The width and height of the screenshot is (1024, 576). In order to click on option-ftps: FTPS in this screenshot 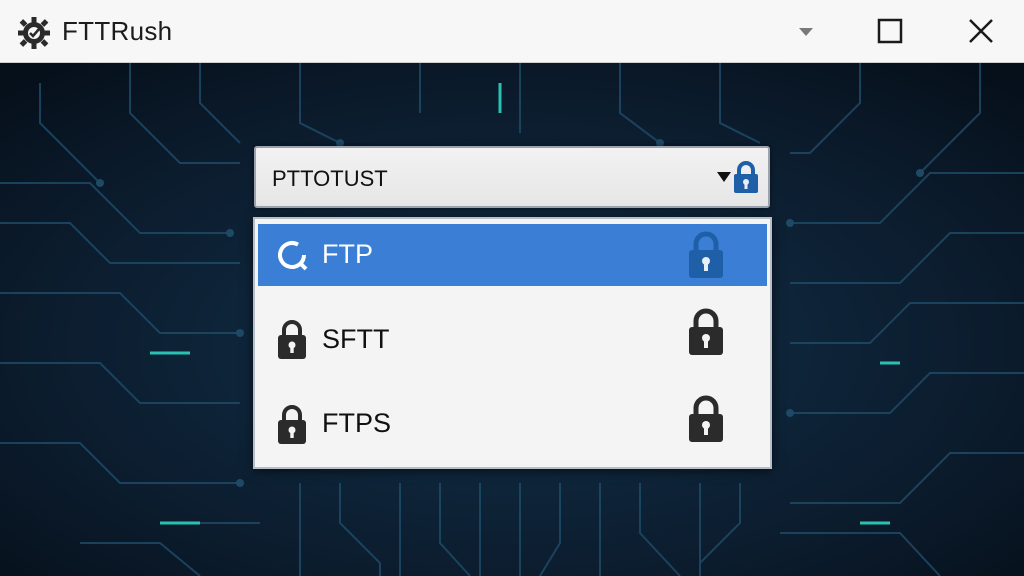, I will do `click(512, 425)`.